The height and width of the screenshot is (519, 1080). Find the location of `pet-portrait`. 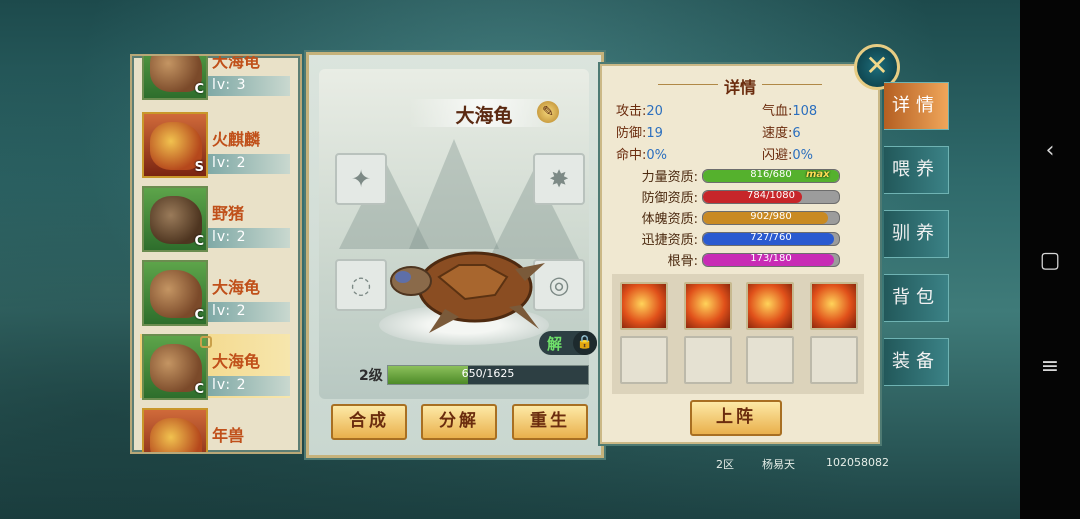

pet-portrait is located at coordinates (175, 430).